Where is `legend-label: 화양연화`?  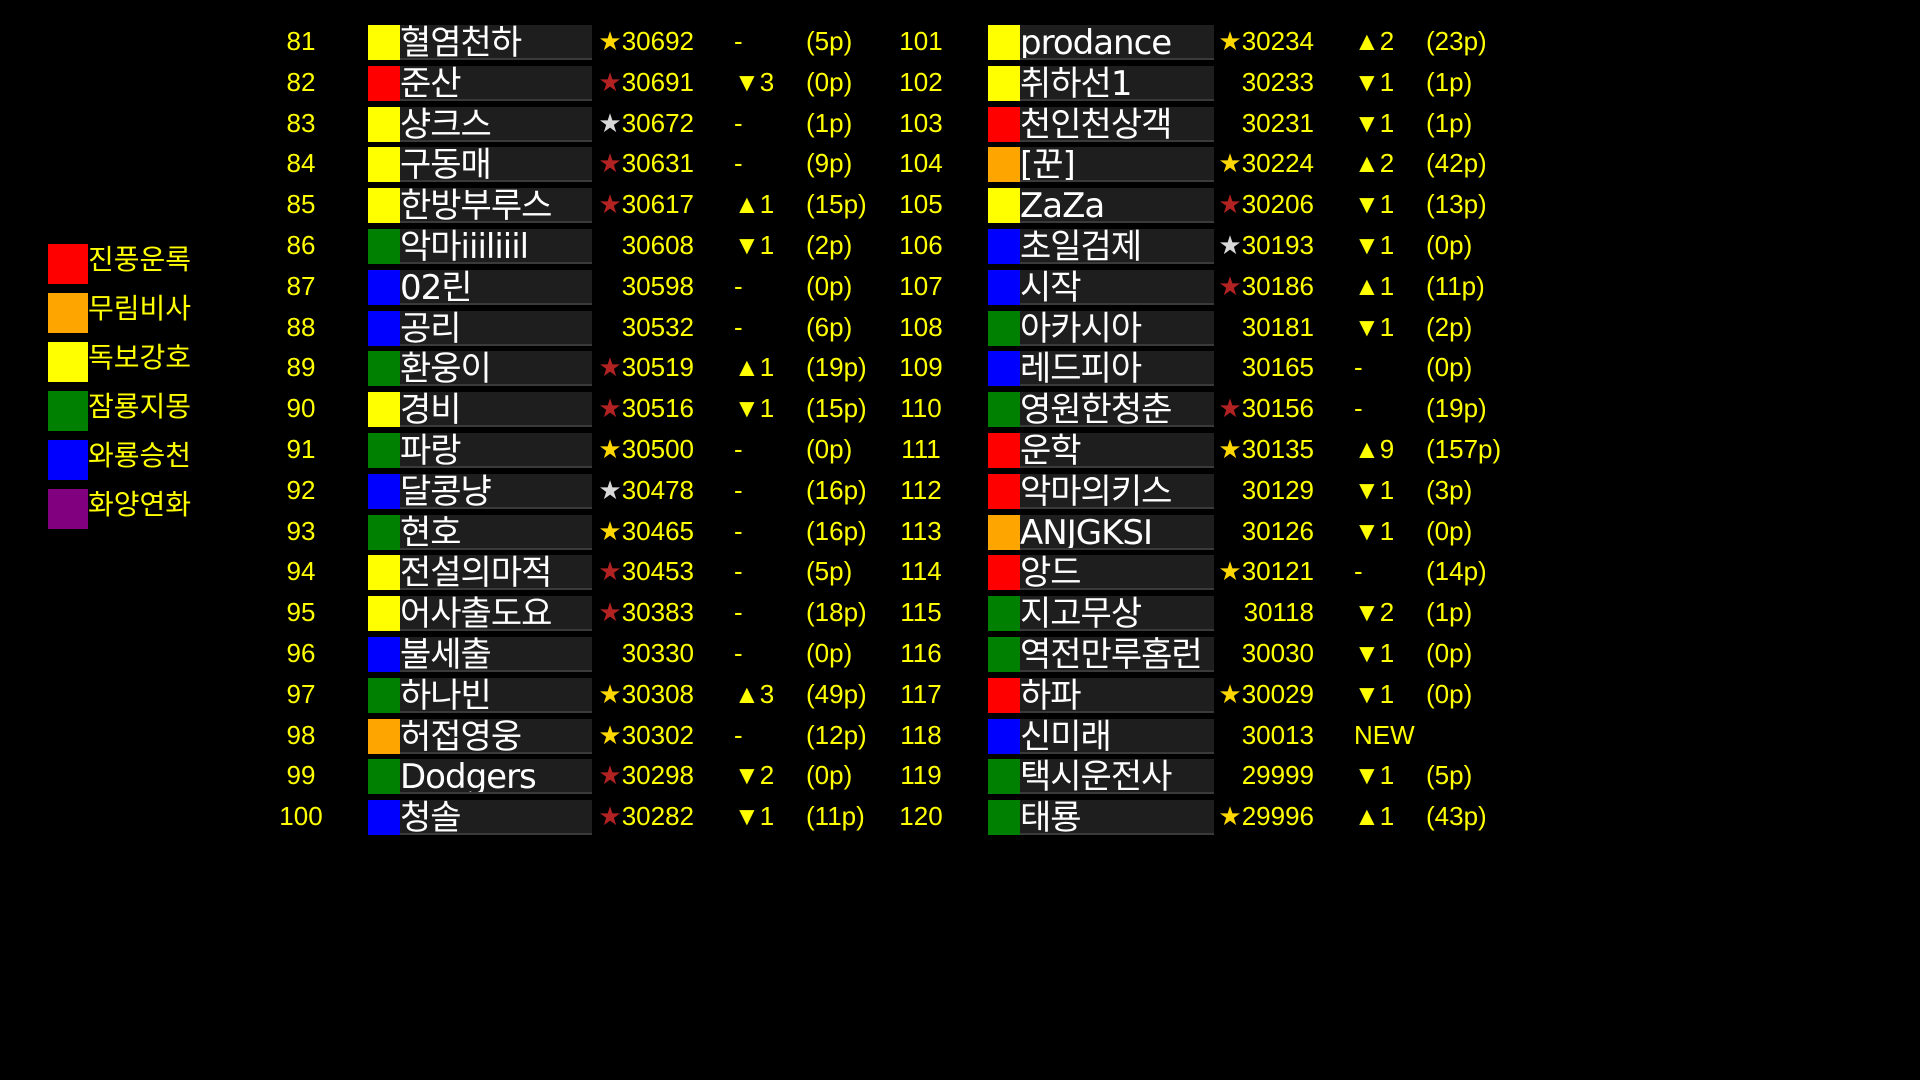 legend-label: 화양연화 is located at coordinates (140, 504).